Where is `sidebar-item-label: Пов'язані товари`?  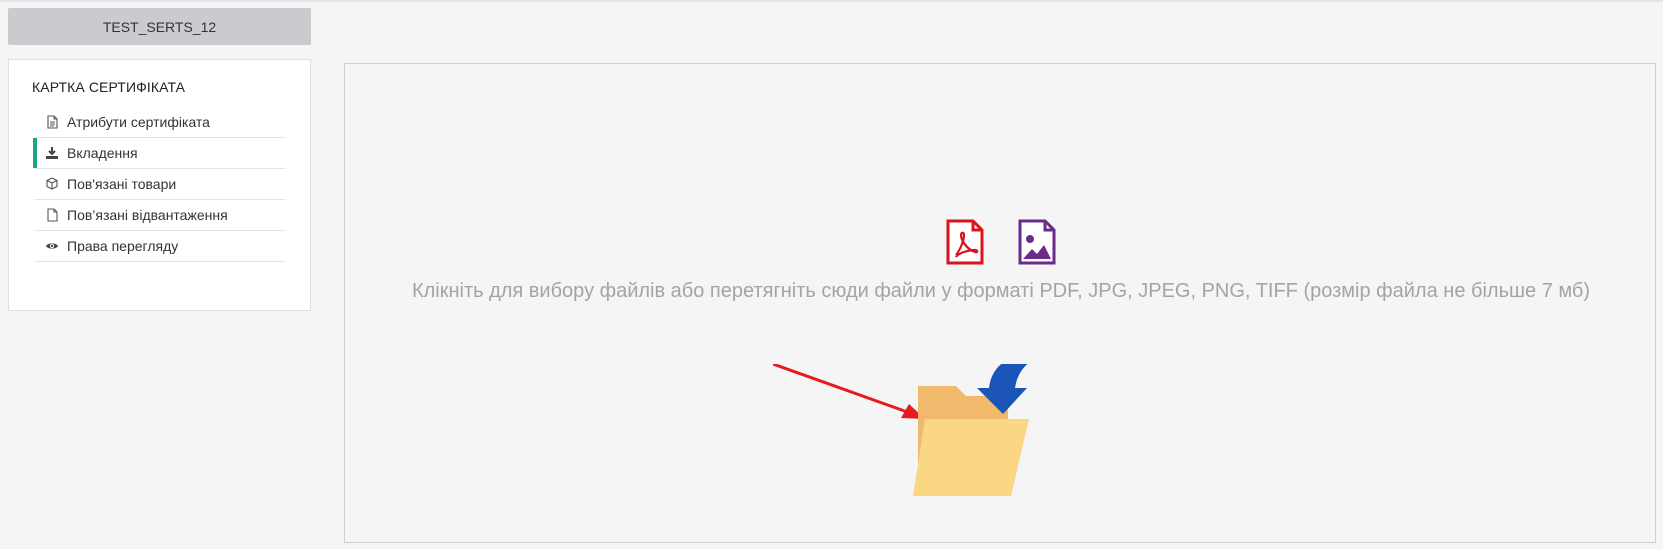
sidebar-item-label: Пов'язані товари is located at coordinates (122, 184).